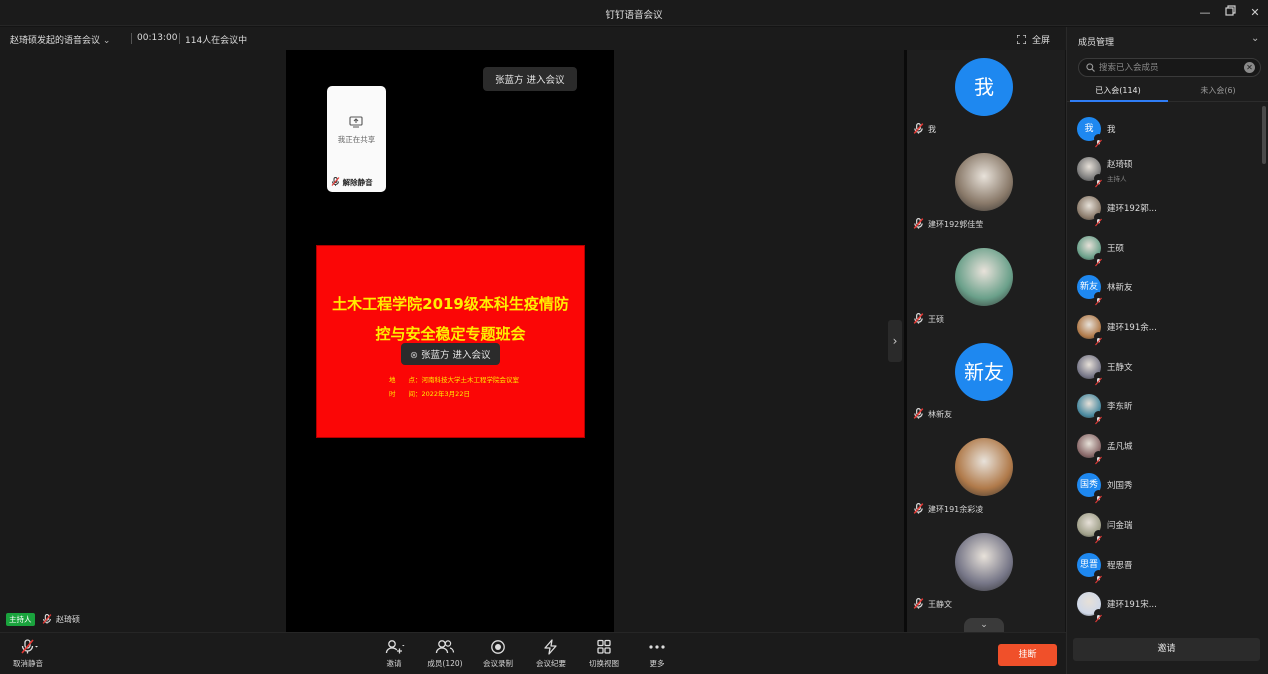 The image size is (1268, 674). What do you see at coordinates (394, 663) in the screenshot?
I see `invite-toolbar-label: 邀请` at bounding box center [394, 663].